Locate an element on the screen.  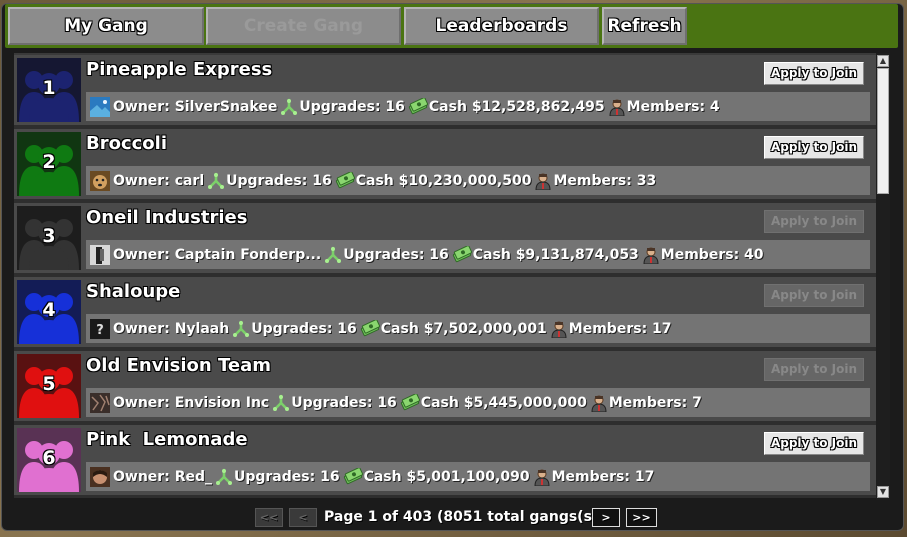
cash-value: $5,445,000,000 is located at coordinates (525, 402).